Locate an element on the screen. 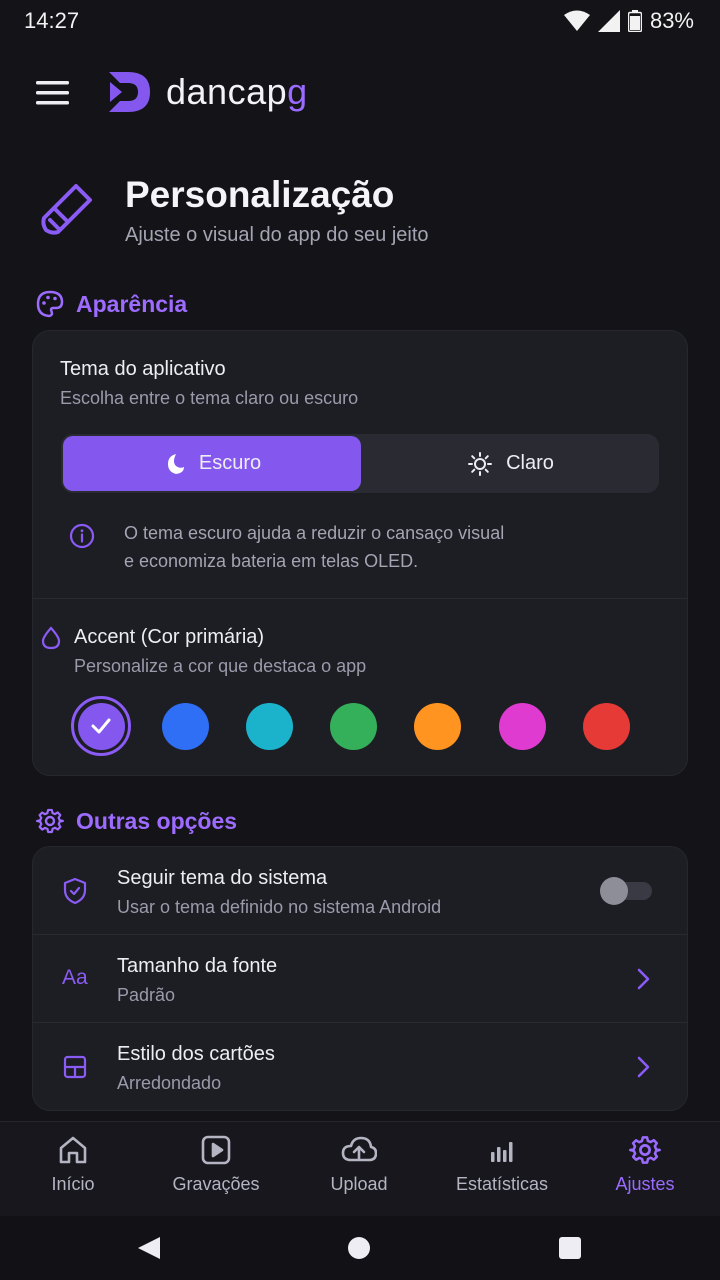 The width and height of the screenshot is (720, 1280). accent-subtitle: Personalize a cor que destaca o app is located at coordinates (220, 666).